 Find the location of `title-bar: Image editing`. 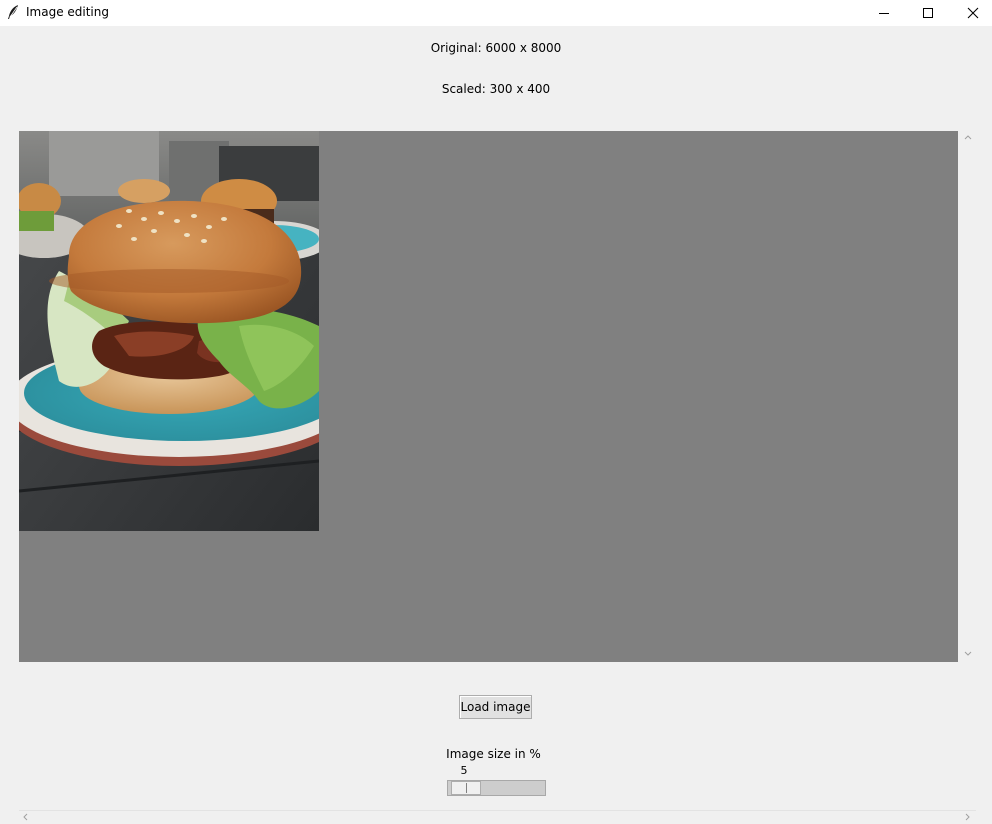

title-bar: Image editing is located at coordinates (496, 13).